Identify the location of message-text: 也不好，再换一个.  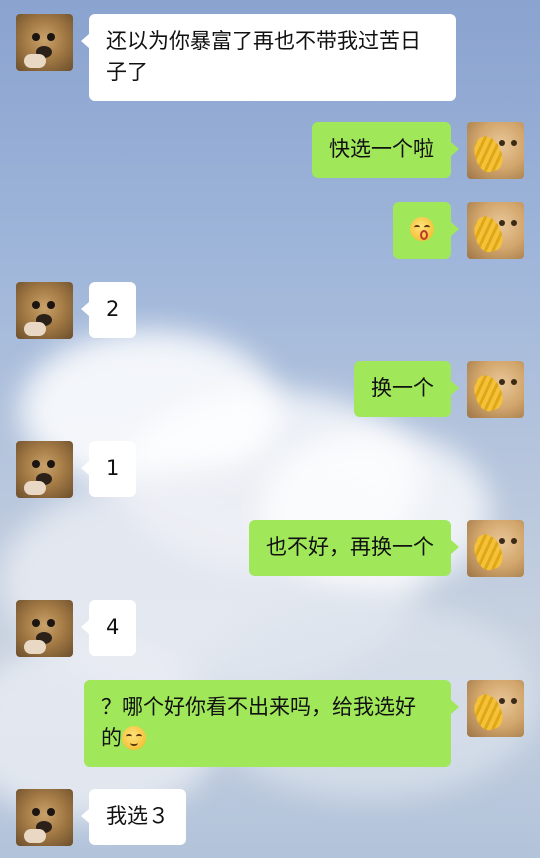
(350, 547).